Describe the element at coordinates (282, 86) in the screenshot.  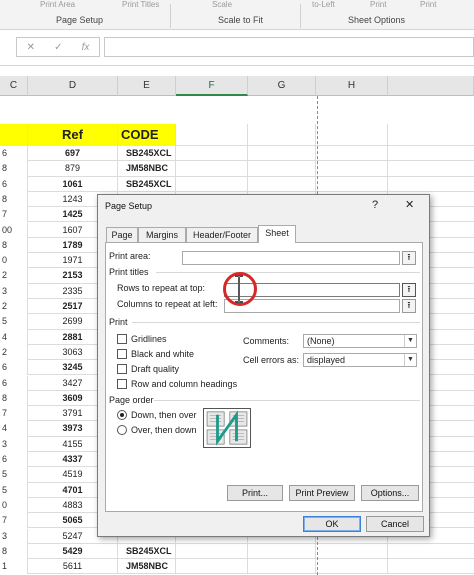
I see `column-header-g: G` at that location.